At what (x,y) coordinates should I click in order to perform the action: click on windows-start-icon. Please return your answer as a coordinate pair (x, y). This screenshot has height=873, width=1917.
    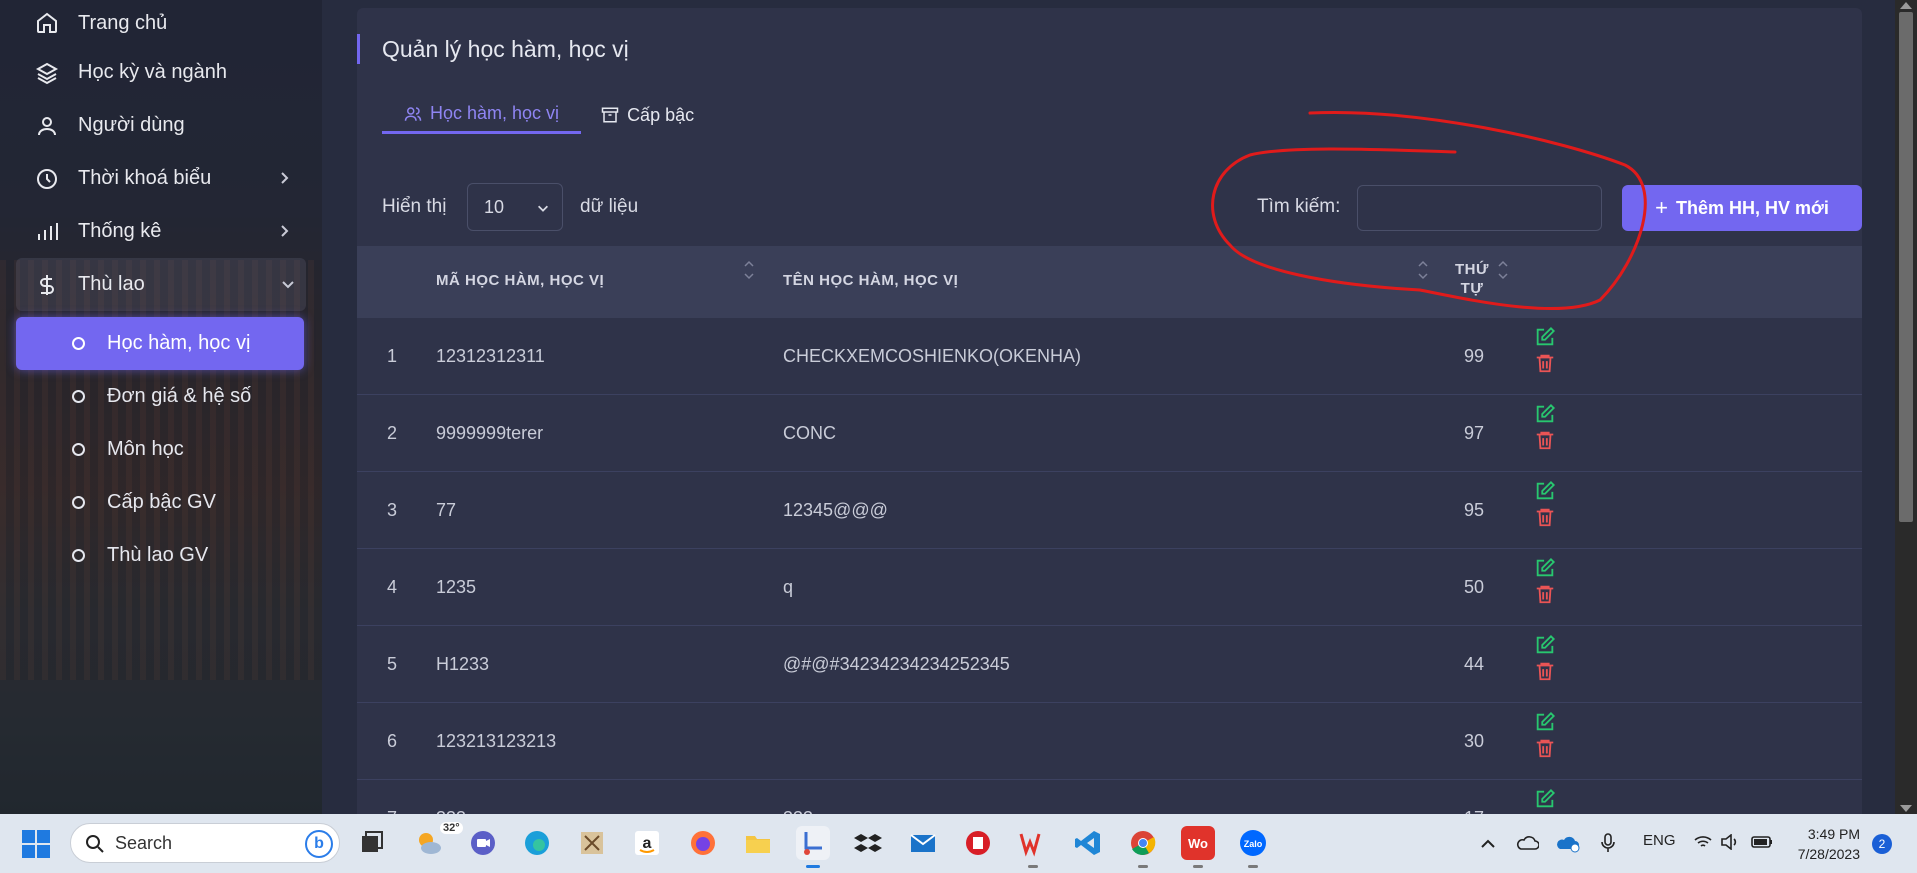
    Looking at the image, I should click on (36, 844).